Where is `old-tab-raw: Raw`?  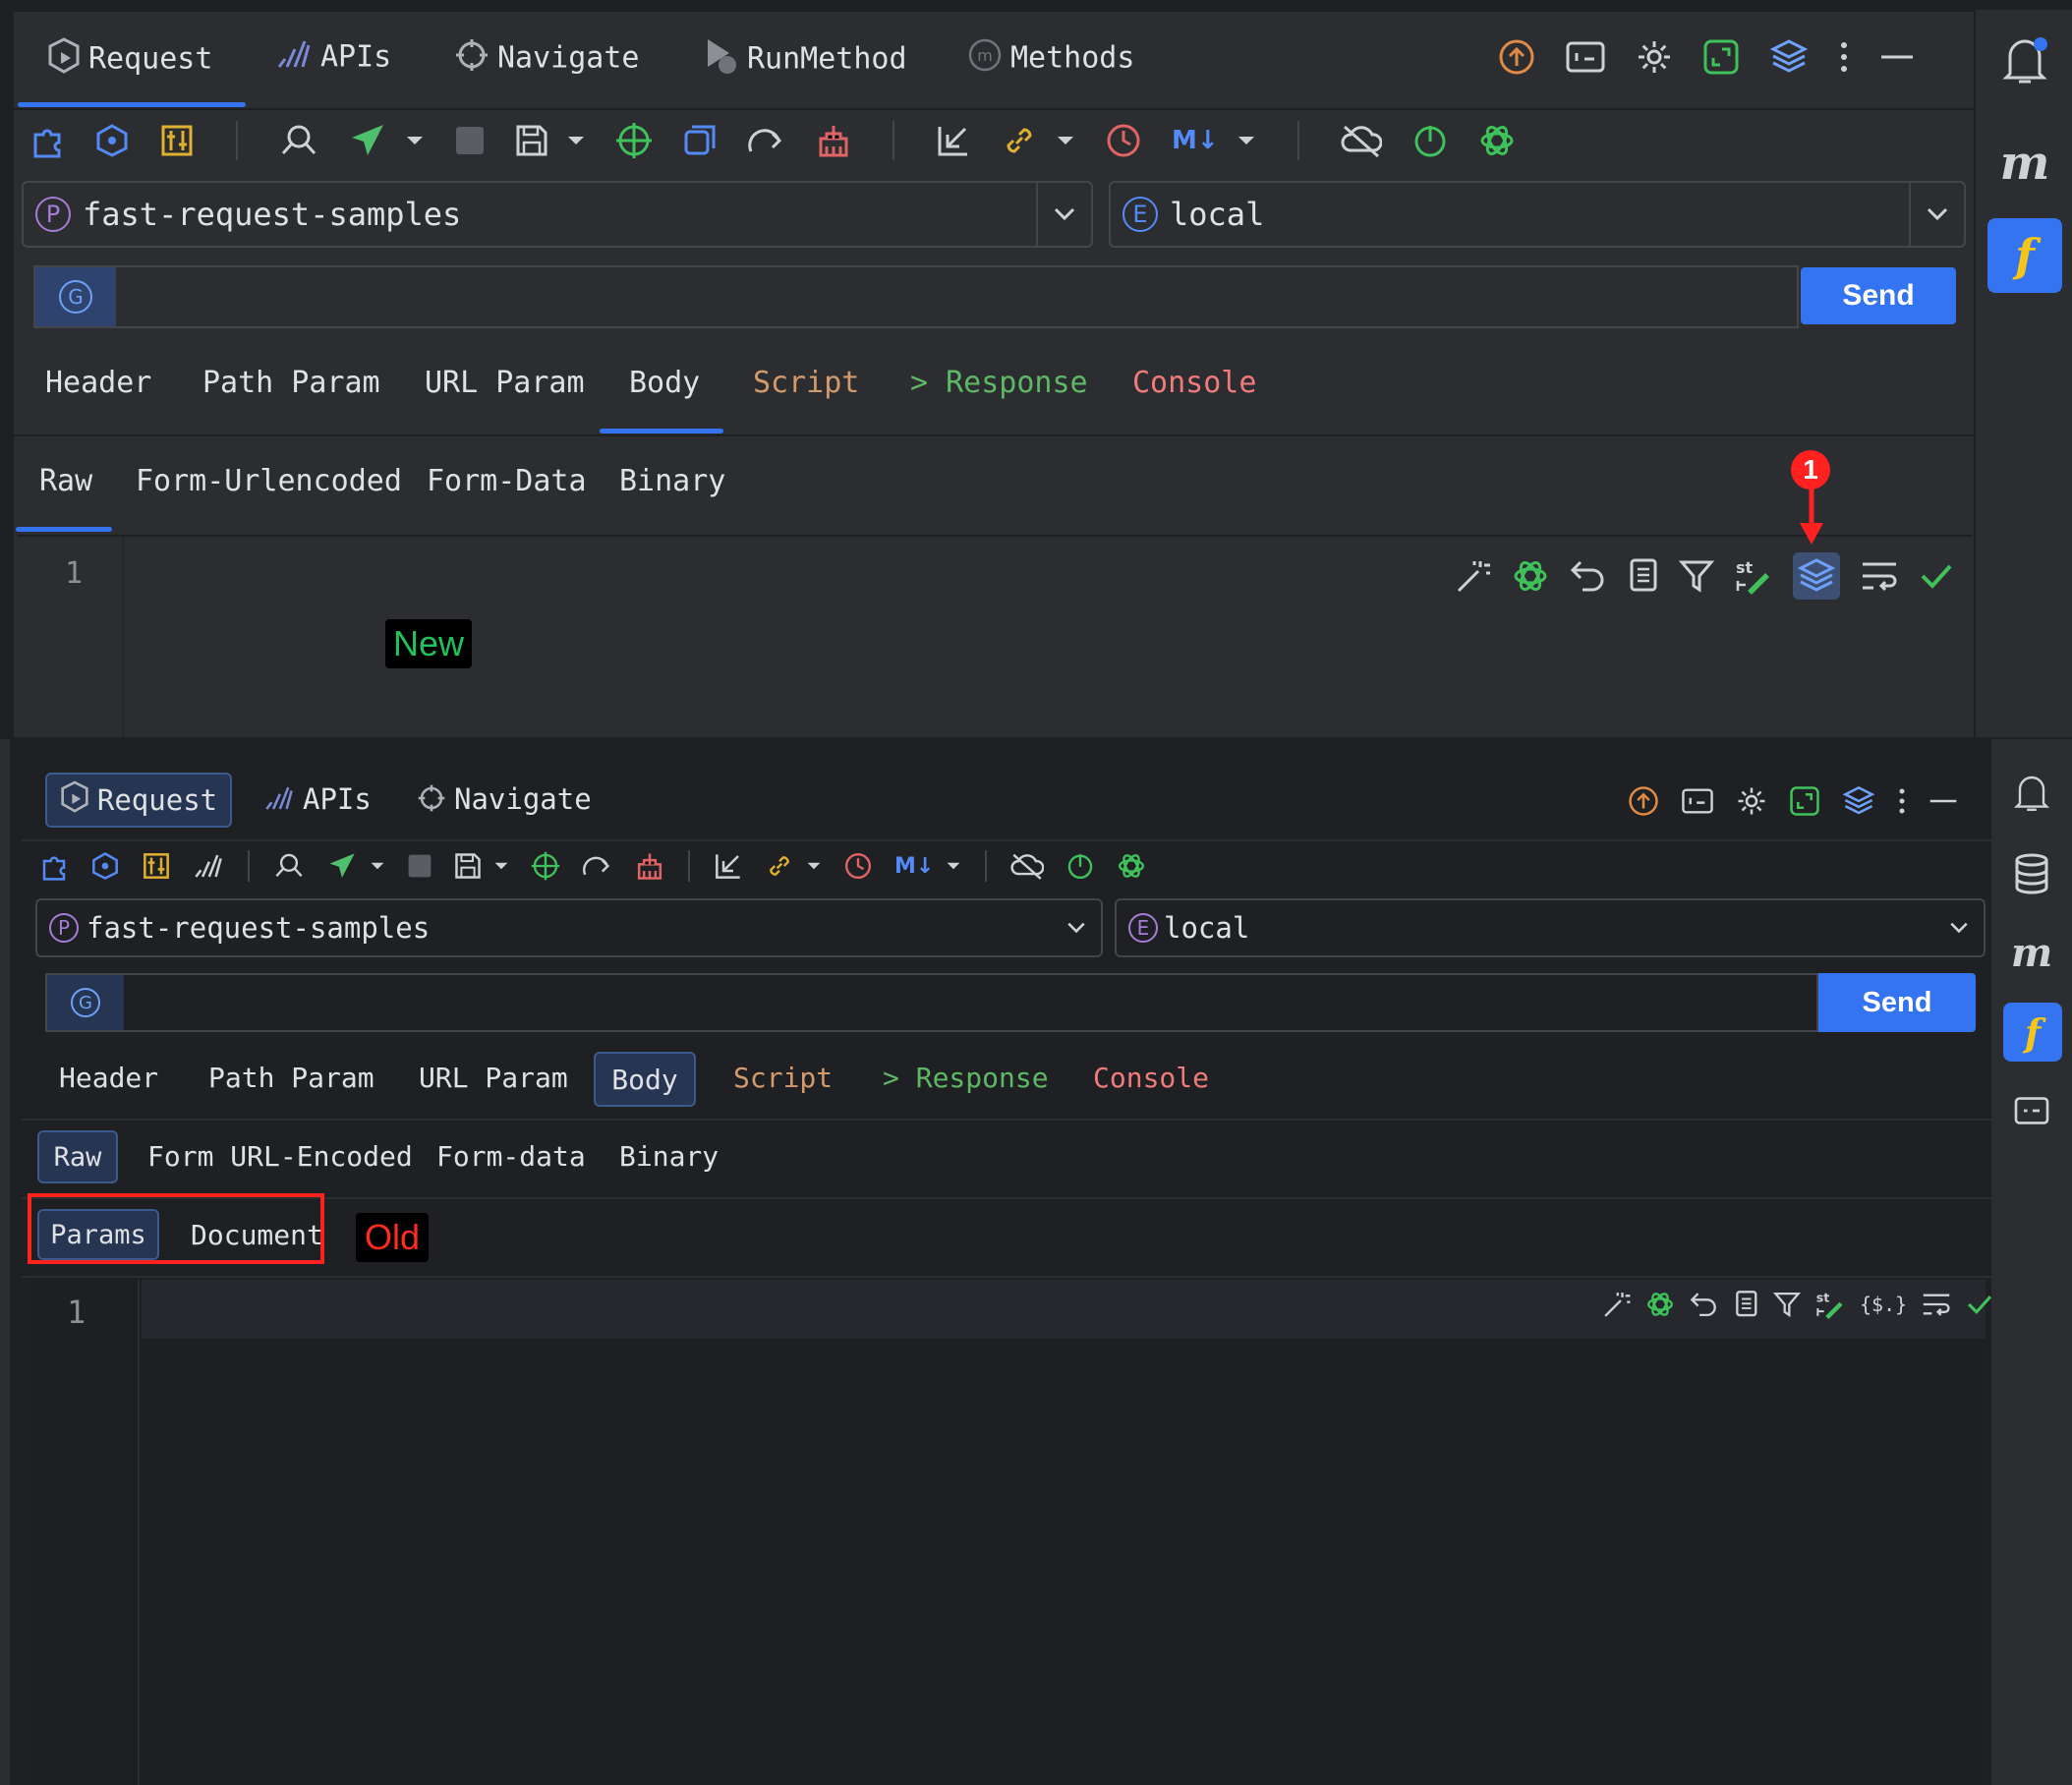 old-tab-raw: Raw is located at coordinates (77, 1156).